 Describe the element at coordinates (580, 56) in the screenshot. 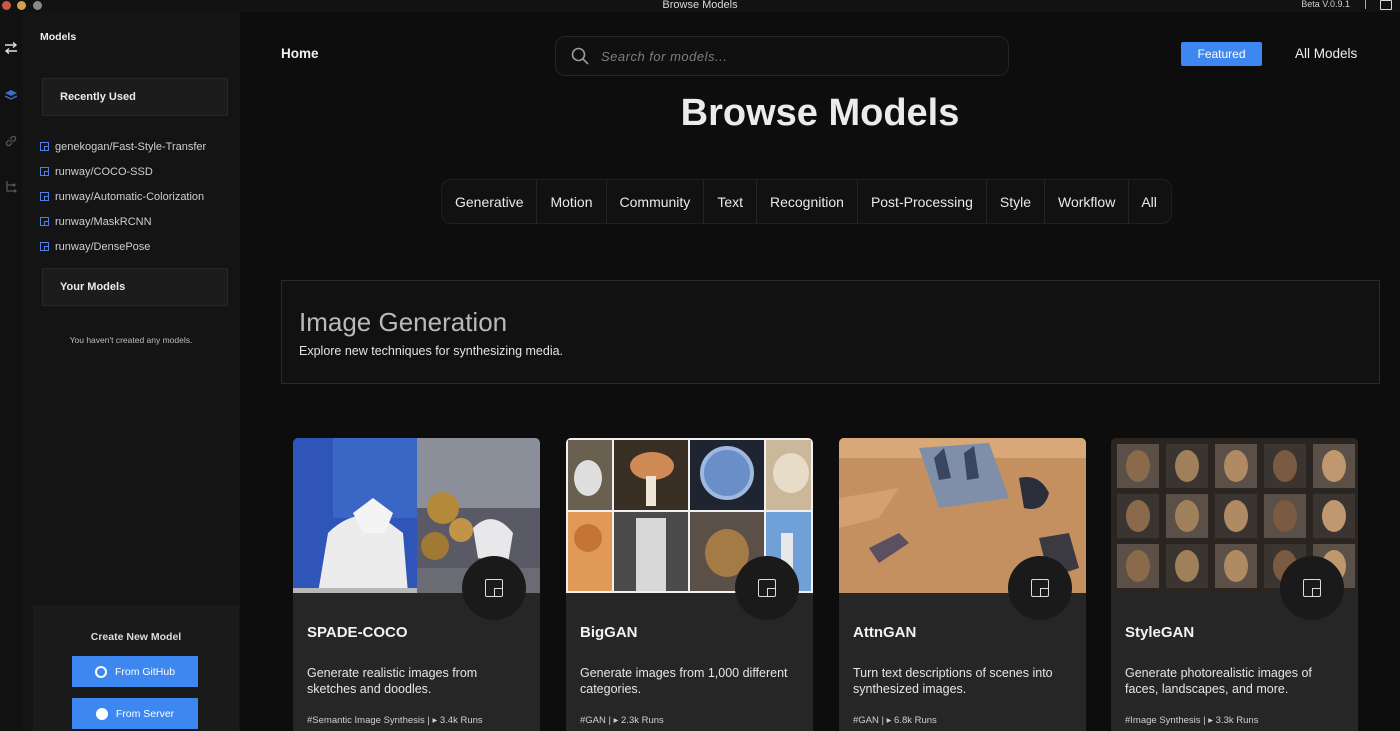

I see `search-icon` at that location.